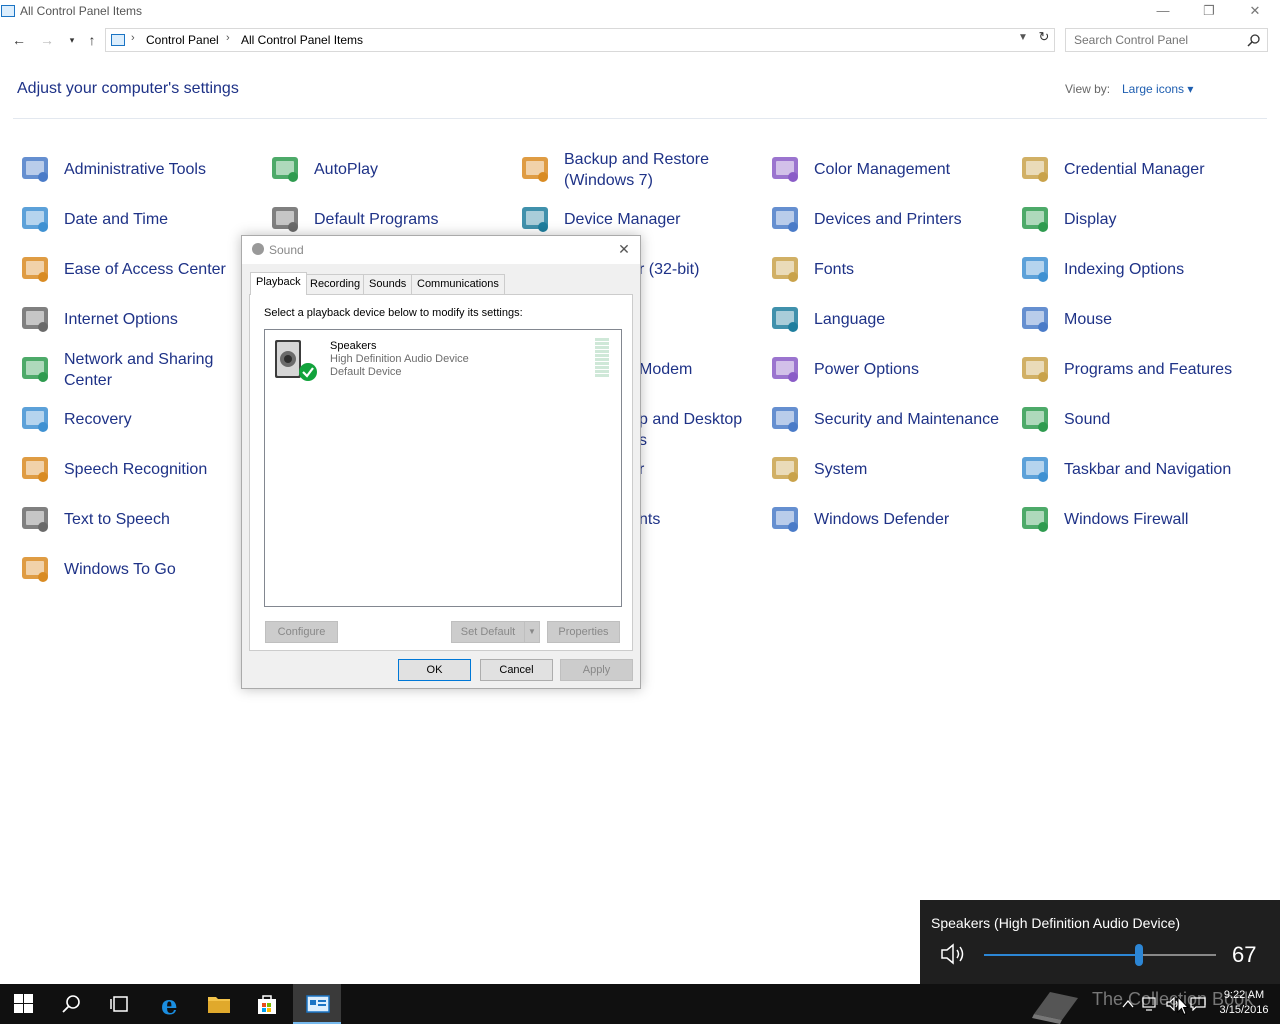 Image resolution: width=1280 pixels, height=1024 pixels. What do you see at coordinates (889, 318) in the screenshot?
I see `cp-item-language: Language` at bounding box center [889, 318].